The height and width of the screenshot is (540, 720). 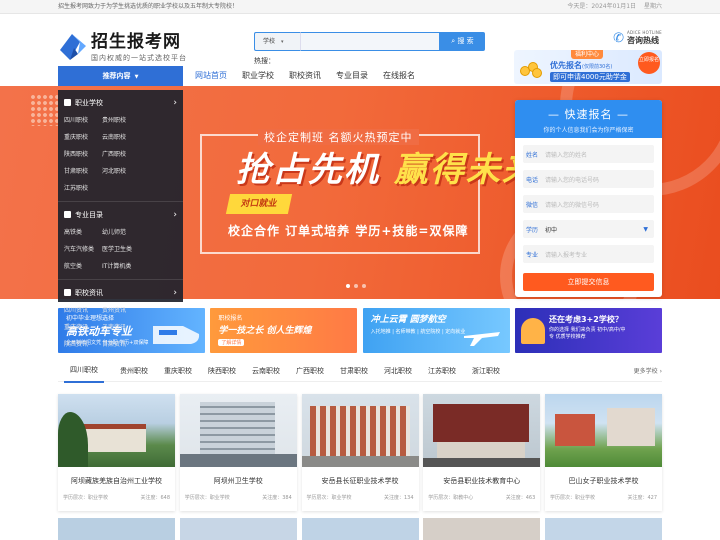 I want to click on school-card: 安岳县长征职业技术学校 学历层次：职业学校 关注度：134, so click(x=360, y=452).